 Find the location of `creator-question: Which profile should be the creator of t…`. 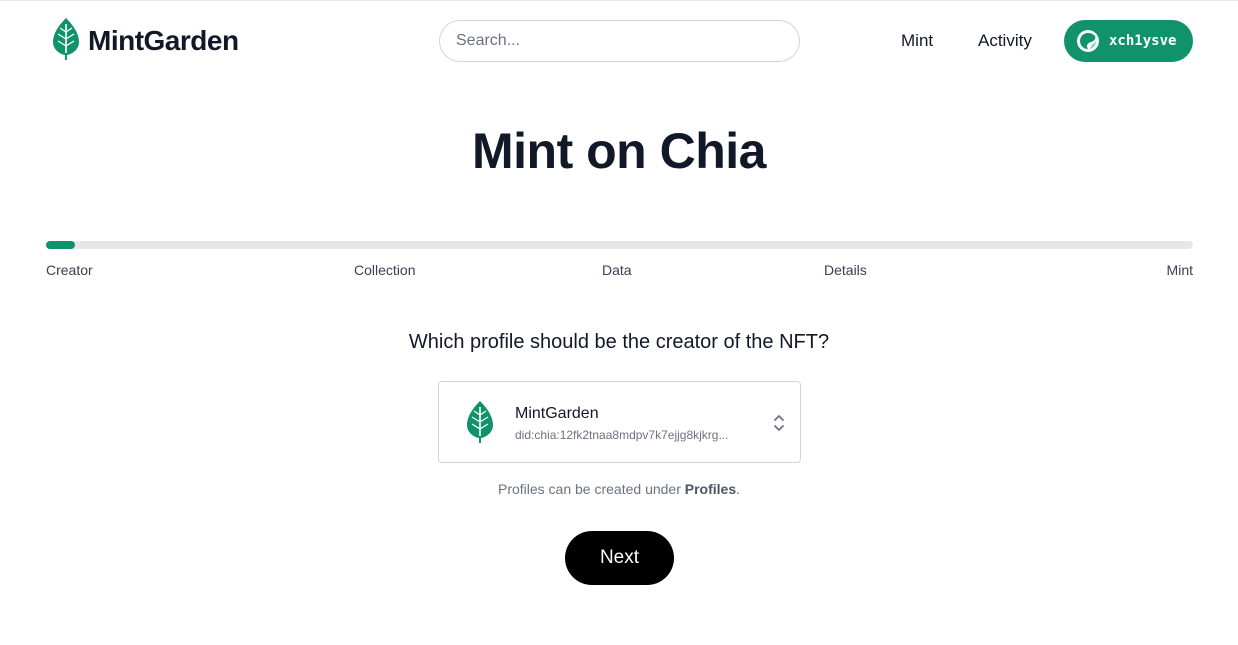

creator-question: Which profile should be the creator of t… is located at coordinates (619, 342).